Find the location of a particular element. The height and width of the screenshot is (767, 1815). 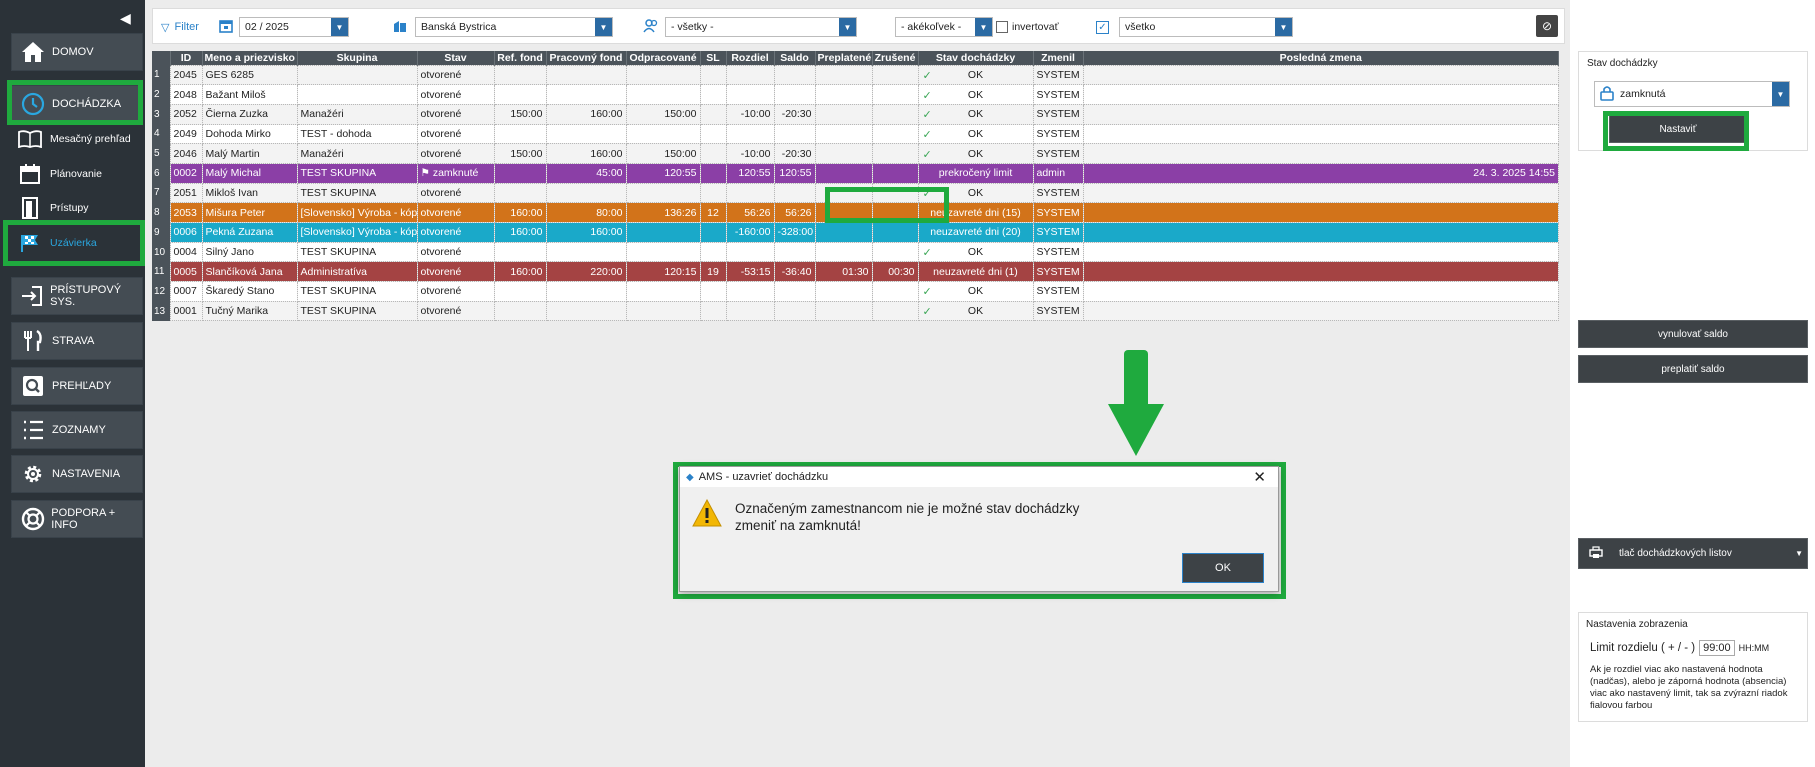

cell-group: Administratíva is located at coordinates (357, 272).